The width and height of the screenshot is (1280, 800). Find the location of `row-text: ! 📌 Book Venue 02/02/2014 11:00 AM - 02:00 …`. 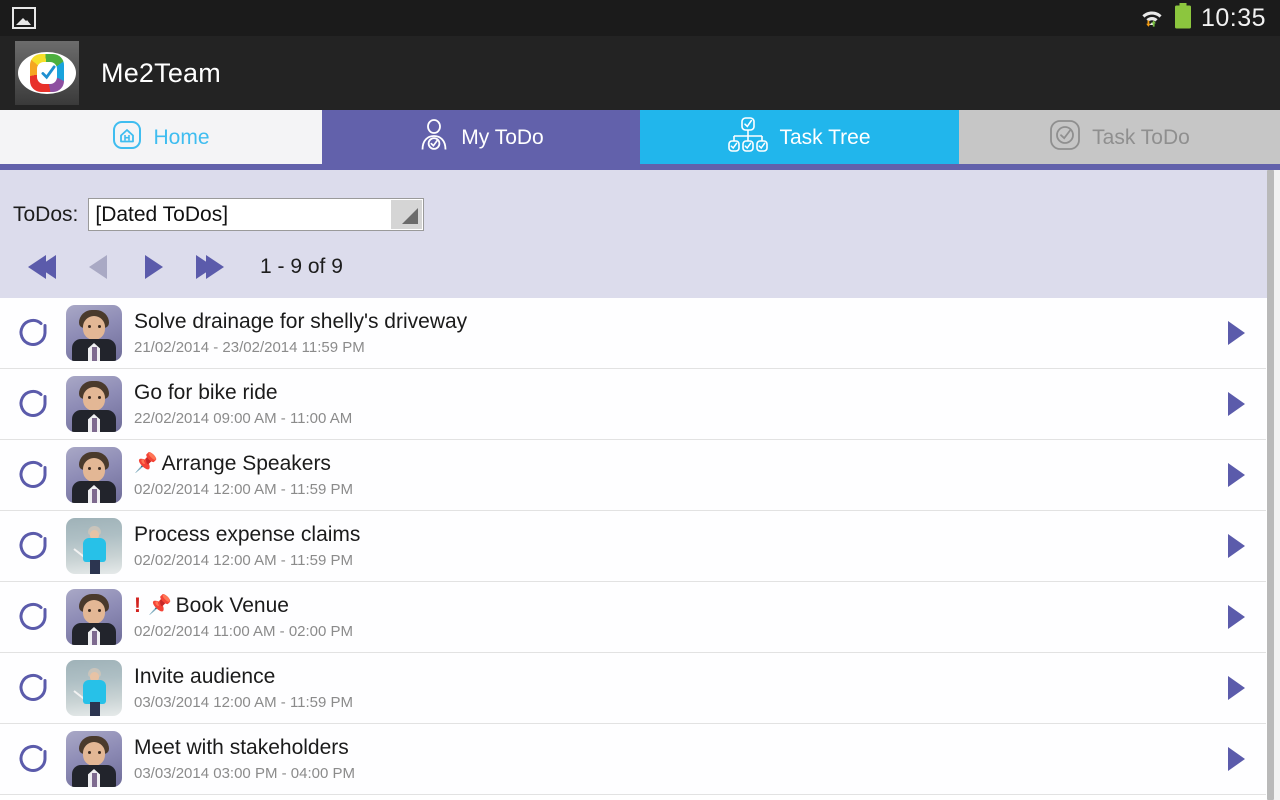

row-text: ! 📌 Book Venue 02/02/2014 11:00 AM - 02:00 … is located at coordinates (670, 617).